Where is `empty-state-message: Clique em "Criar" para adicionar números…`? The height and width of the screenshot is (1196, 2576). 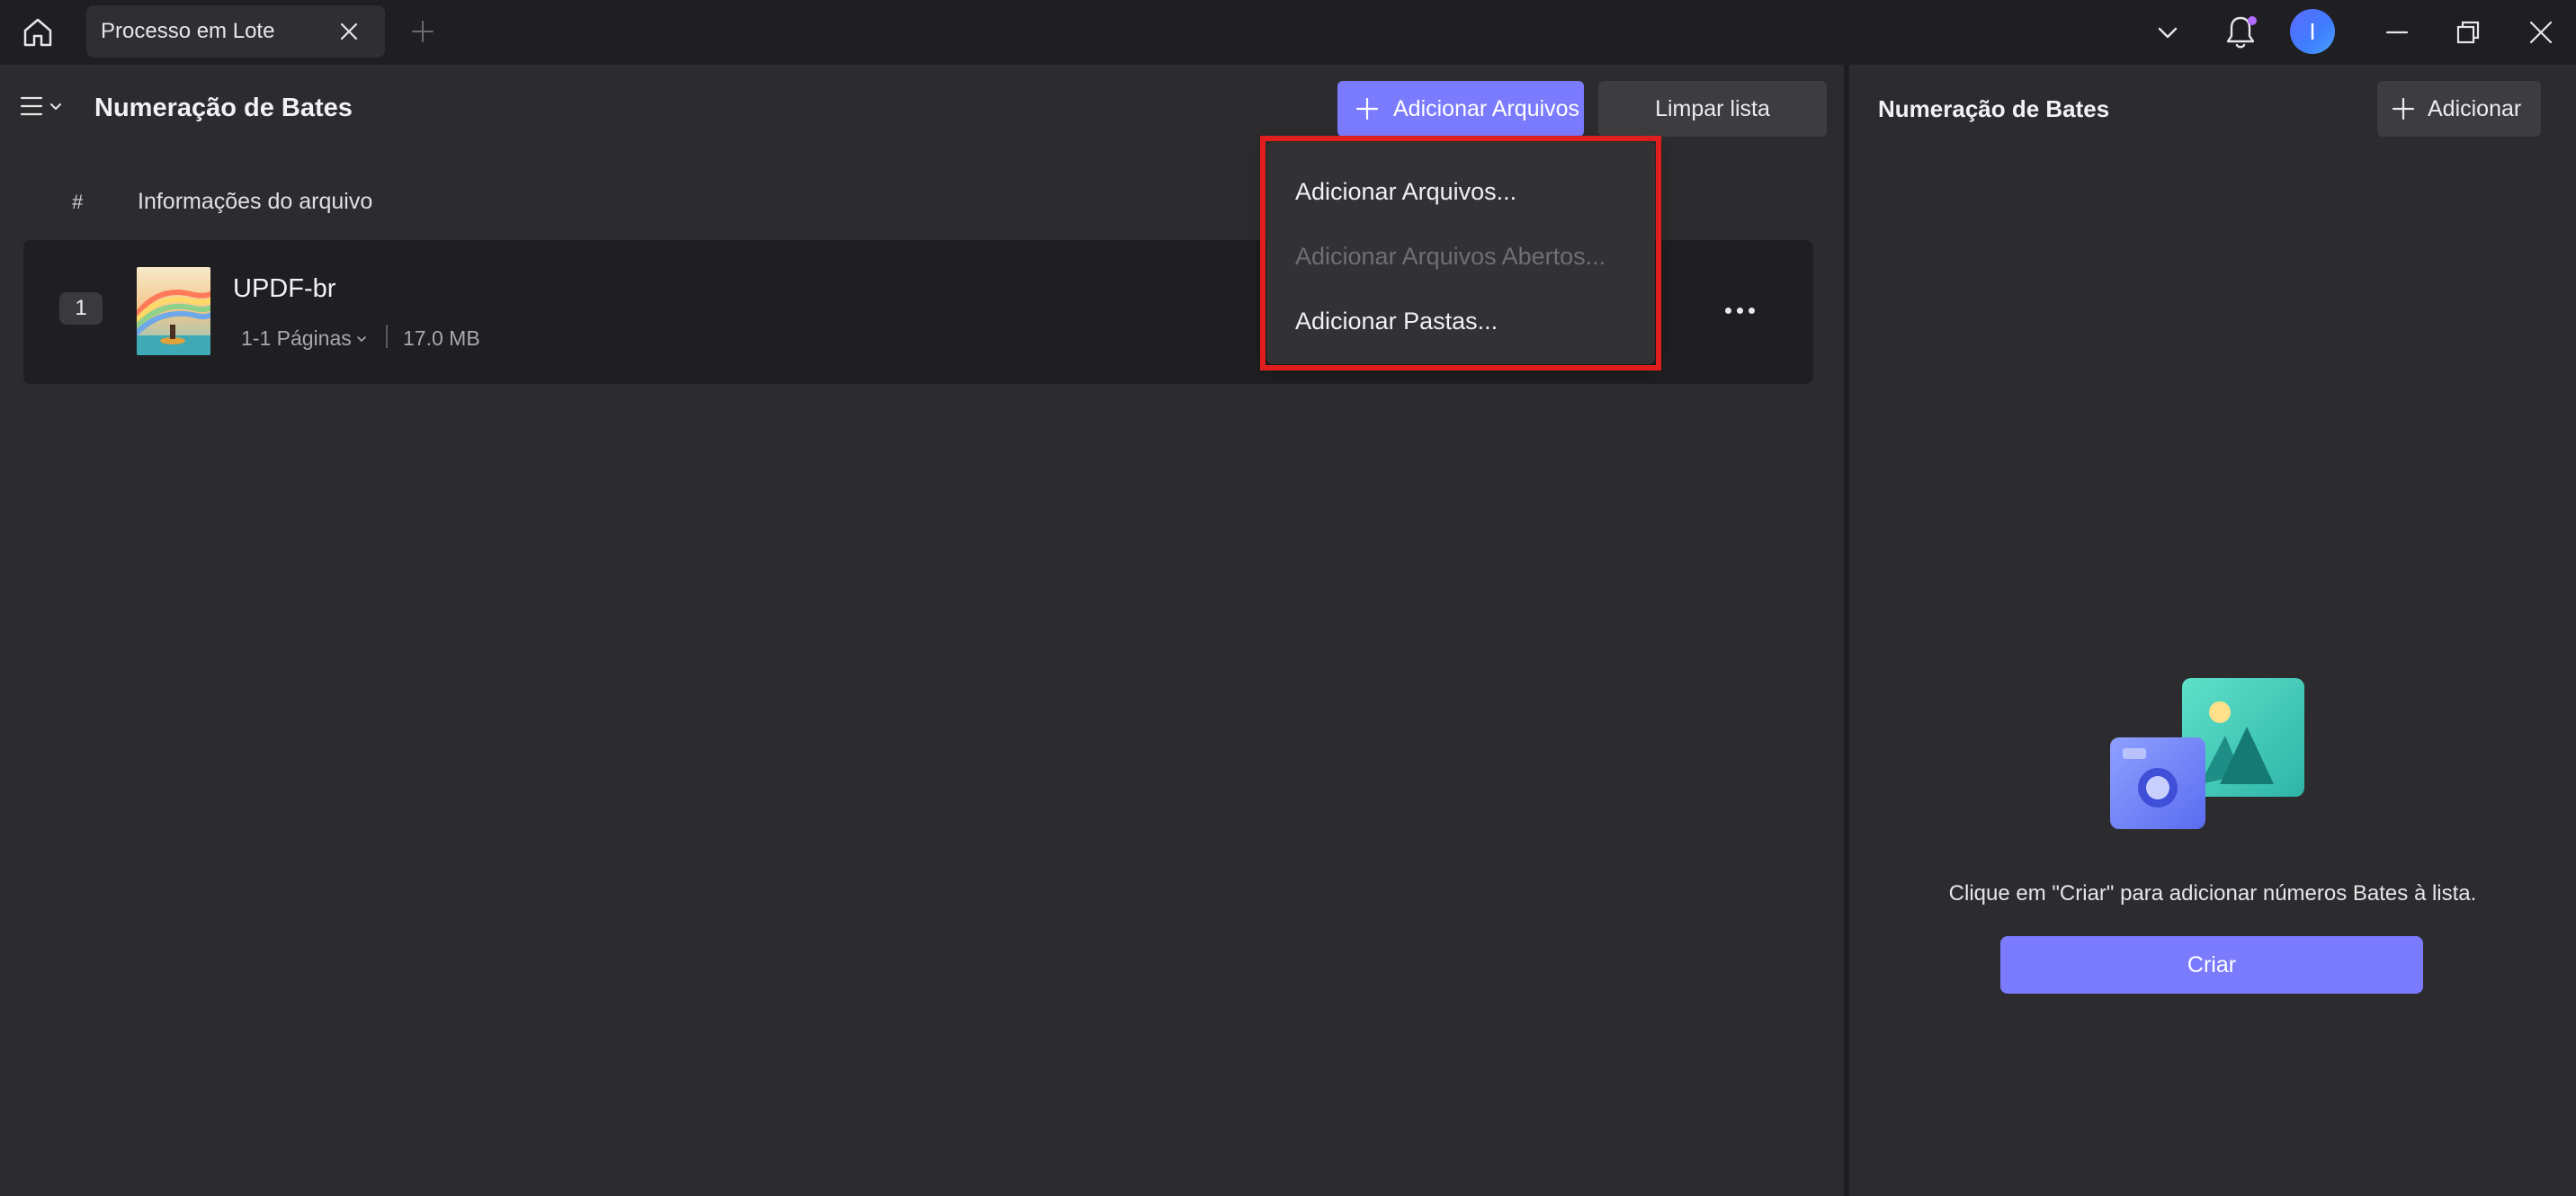 empty-state-message: Clique em "Criar" para adicionar números… is located at coordinates (2212, 893).